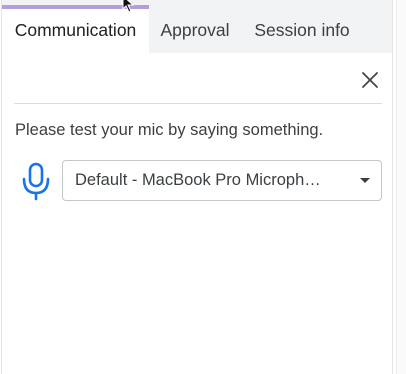 The width and height of the screenshot is (406, 374). I want to click on tab-communication-label: Communication, so click(75, 30).